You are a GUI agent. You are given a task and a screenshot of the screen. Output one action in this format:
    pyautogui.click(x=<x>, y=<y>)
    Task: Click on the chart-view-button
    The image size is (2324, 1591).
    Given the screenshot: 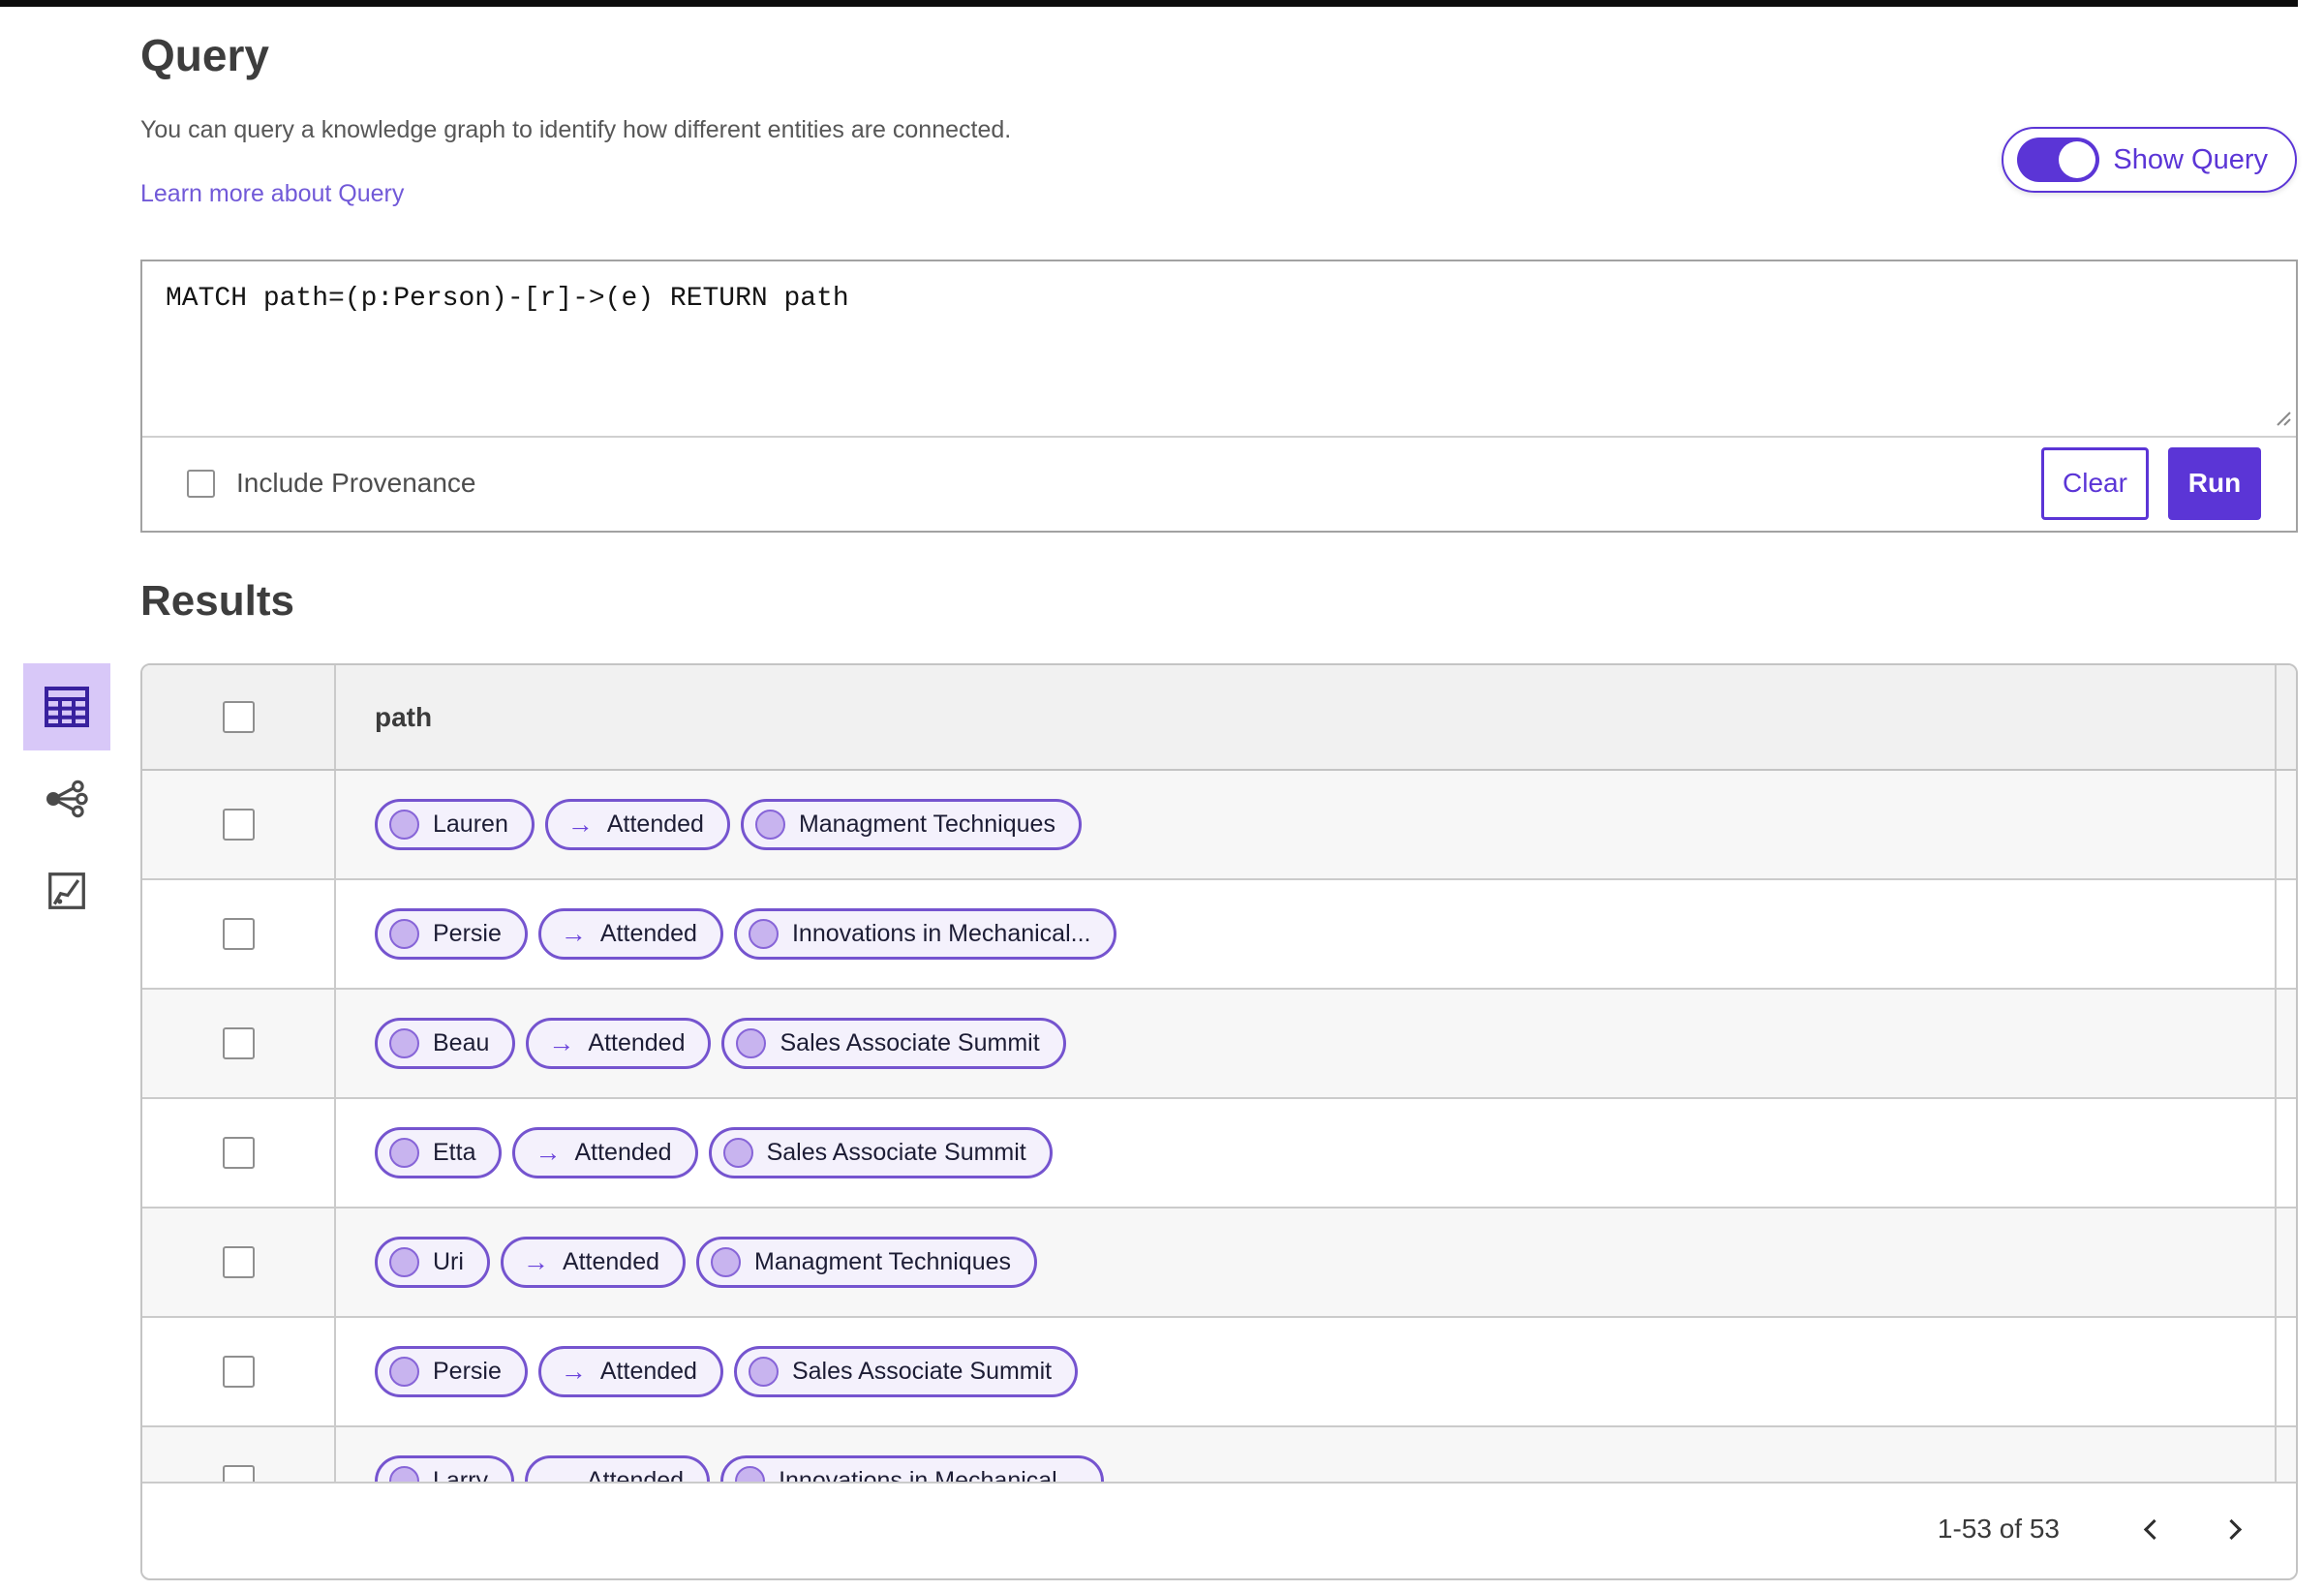 What is the action you would take?
    pyautogui.click(x=67, y=890)
    